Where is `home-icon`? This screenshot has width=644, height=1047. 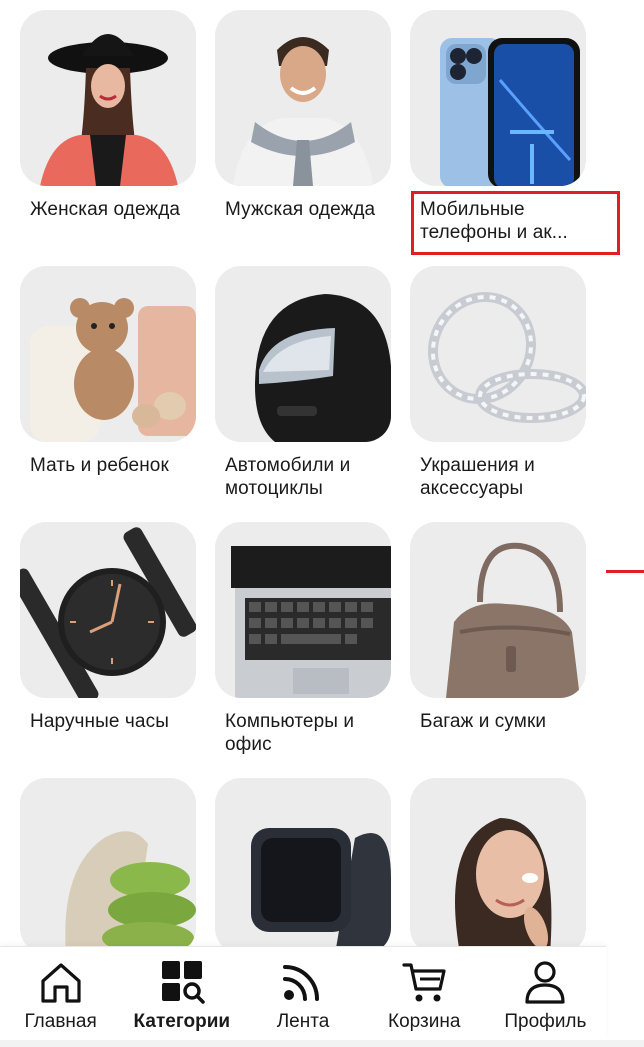
home-icon is located at coordinates (60, 983).